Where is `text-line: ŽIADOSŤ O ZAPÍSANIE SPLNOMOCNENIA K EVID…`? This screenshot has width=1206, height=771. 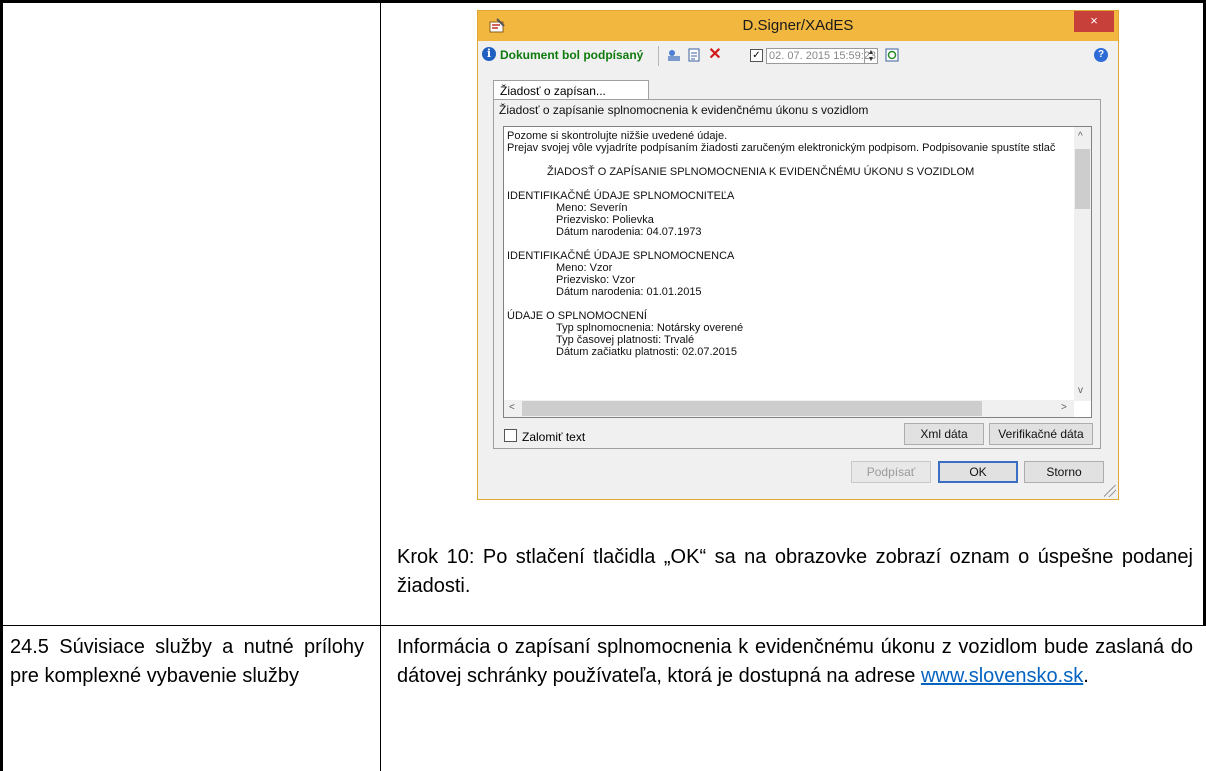
text-line: ŽIADOSŤ O ZAPÍSANIE SPLNOMOCNENIA K EVID… is located at coordinates (761, 172).